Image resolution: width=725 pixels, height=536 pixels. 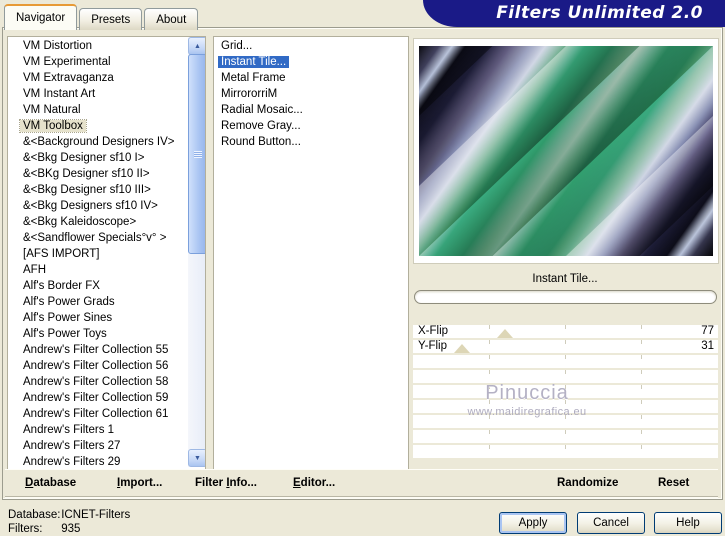 I want to click on tab-presets: Presets, so click(x=111, y=19).